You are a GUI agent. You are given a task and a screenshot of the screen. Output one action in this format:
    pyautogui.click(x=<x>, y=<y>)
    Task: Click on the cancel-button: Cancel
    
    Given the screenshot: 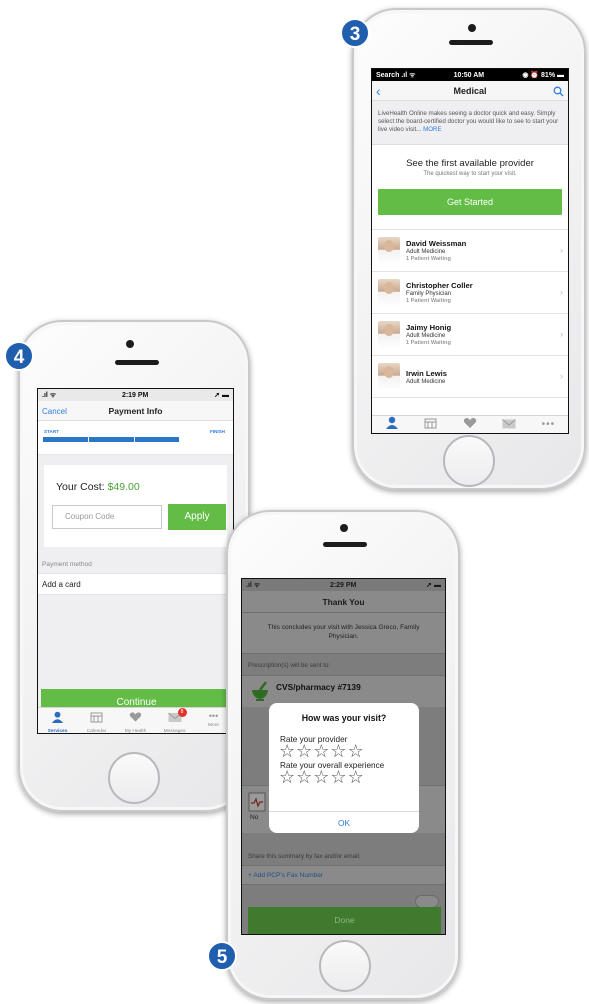 What is the action you would take?
    pyautogui.click(x=54, y=411)
    